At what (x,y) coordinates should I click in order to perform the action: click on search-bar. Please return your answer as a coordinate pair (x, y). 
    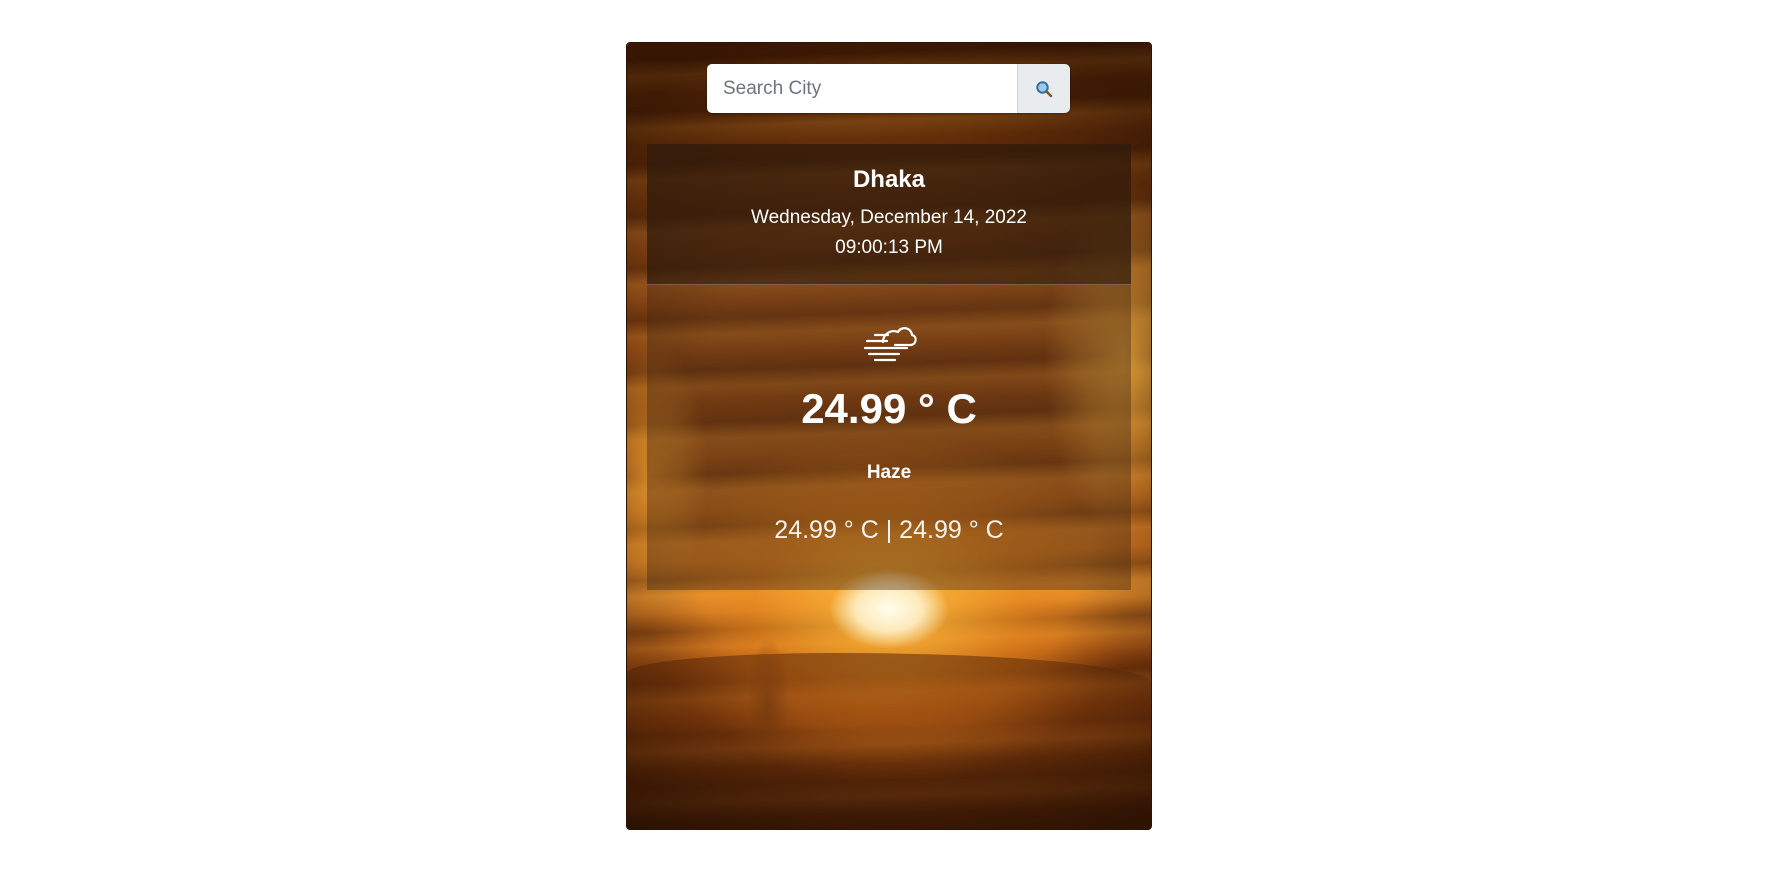
    Looking at the image, I should click on (888, 88).